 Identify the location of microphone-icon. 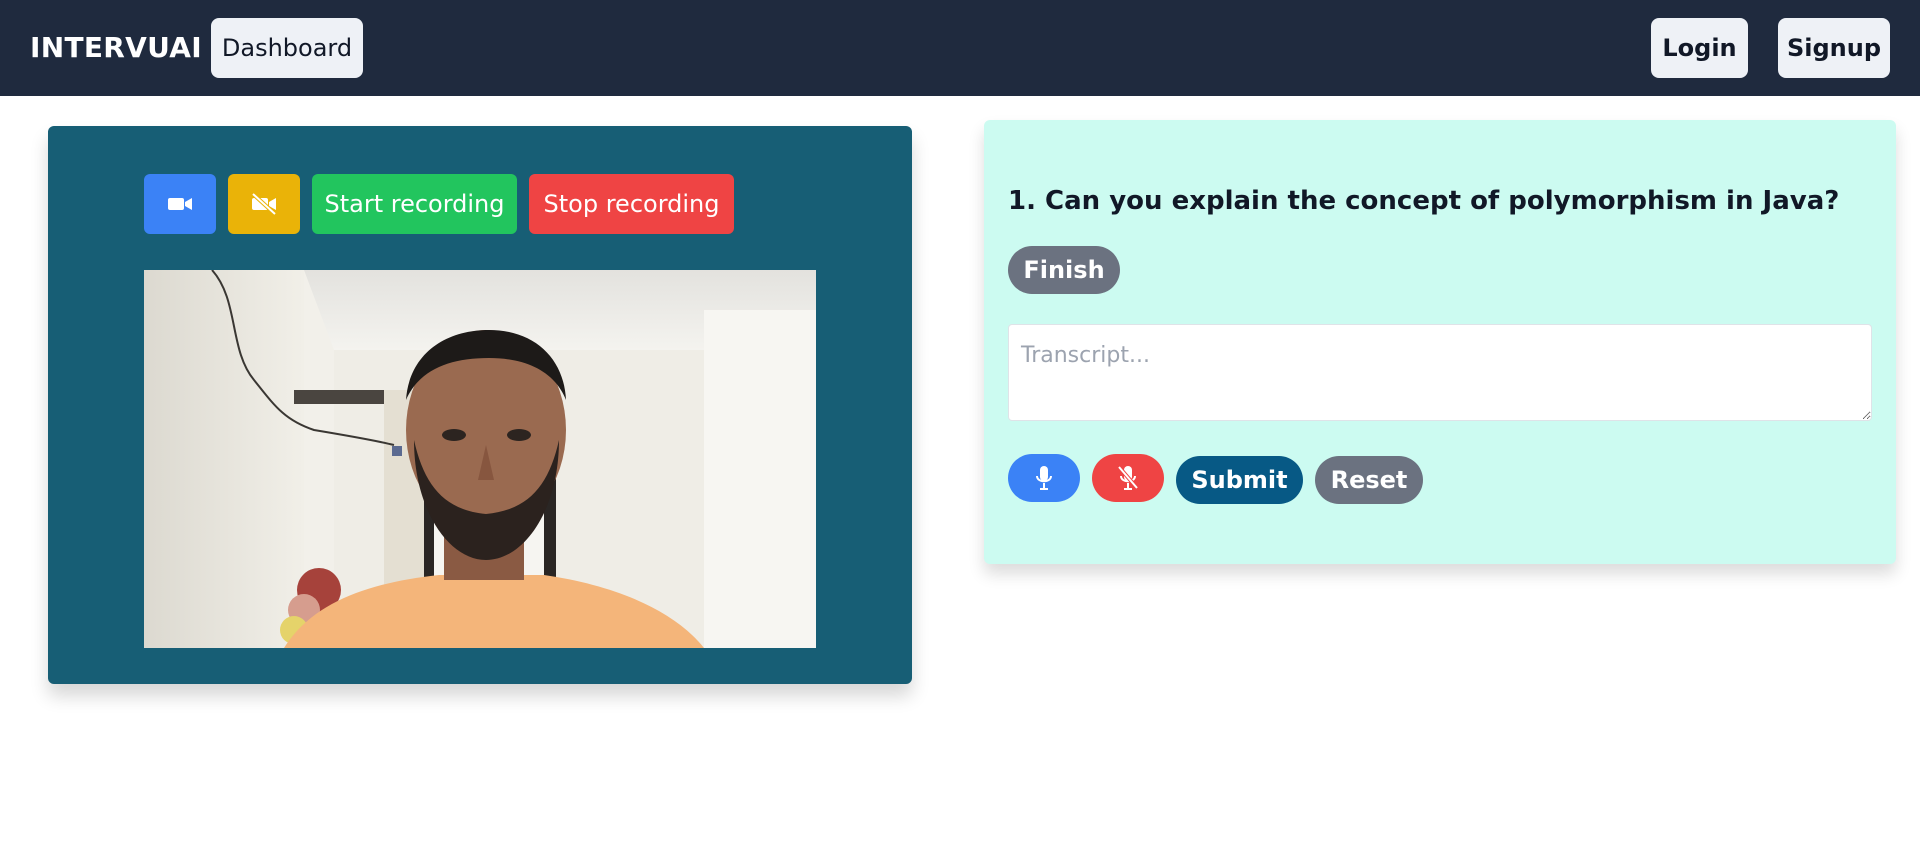
(1044, 478).